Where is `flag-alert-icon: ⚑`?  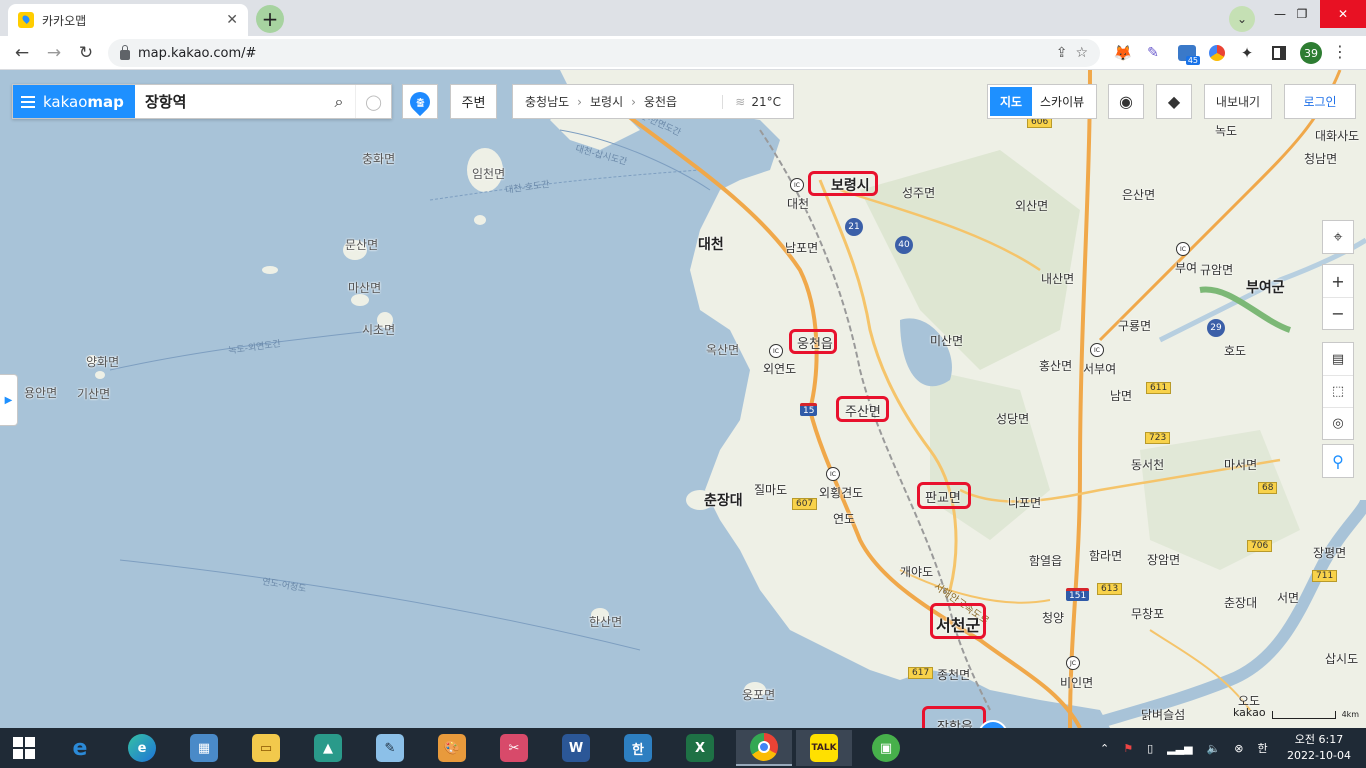
flag-alert-icon: ⚑ is located at coordinates (1128, 748).